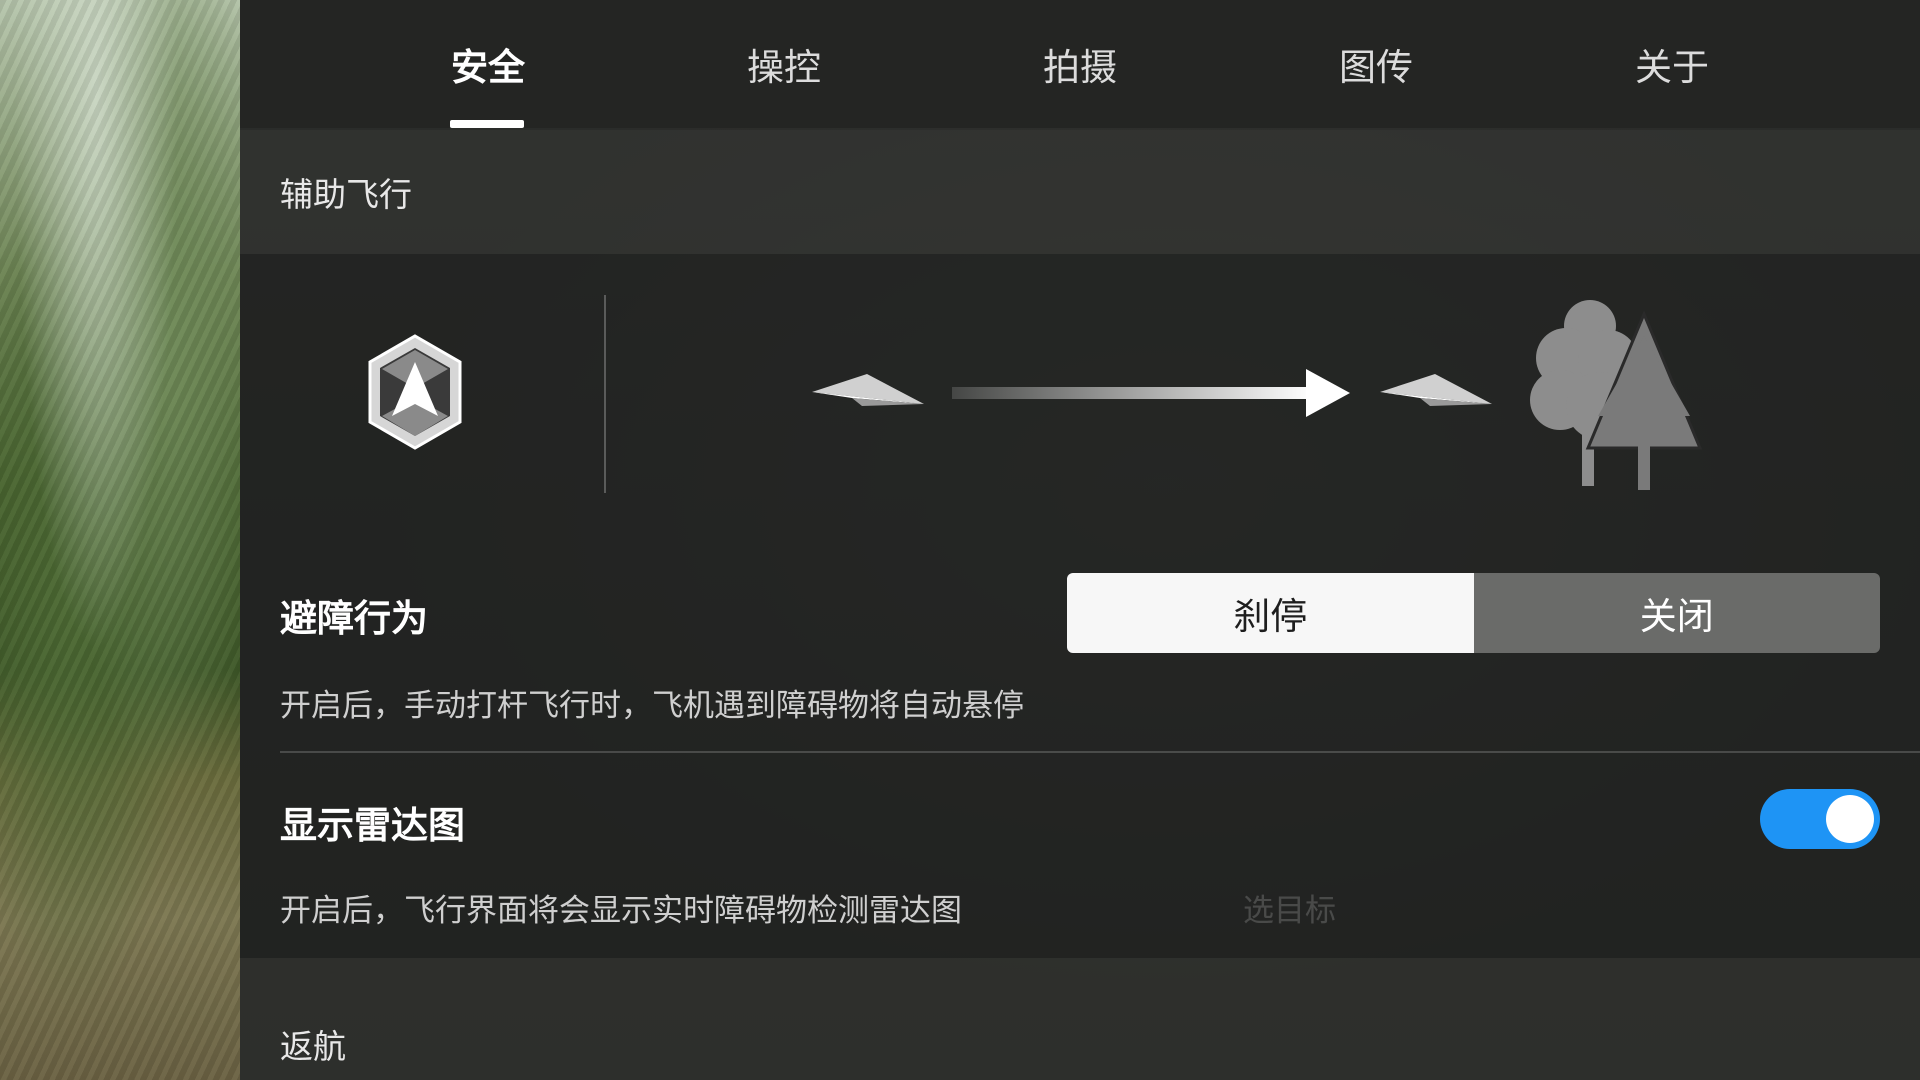 This screenshot has width=1920, height=1080. Describe the element at coordinates (372, 825) in the screenshot. I see `radar-map-title: 显示雷达图` at that location.